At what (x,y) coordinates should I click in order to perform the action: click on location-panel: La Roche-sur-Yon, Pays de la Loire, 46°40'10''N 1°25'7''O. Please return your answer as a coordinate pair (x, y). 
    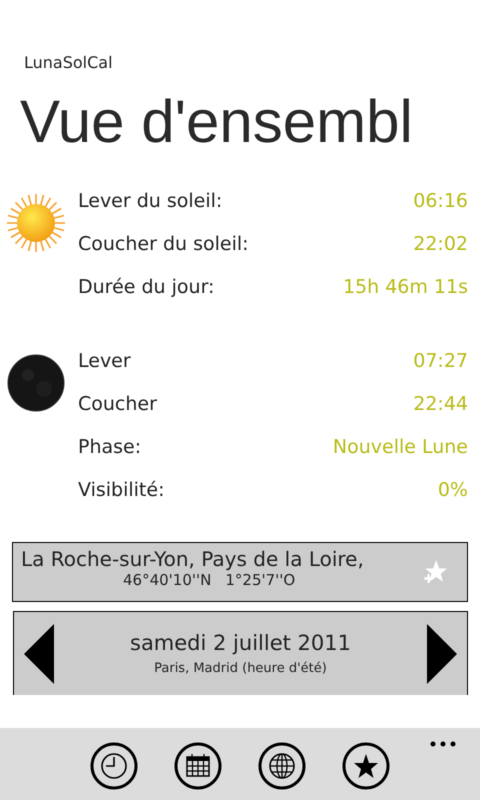
    Looking at the image, I should click on (240, 572).